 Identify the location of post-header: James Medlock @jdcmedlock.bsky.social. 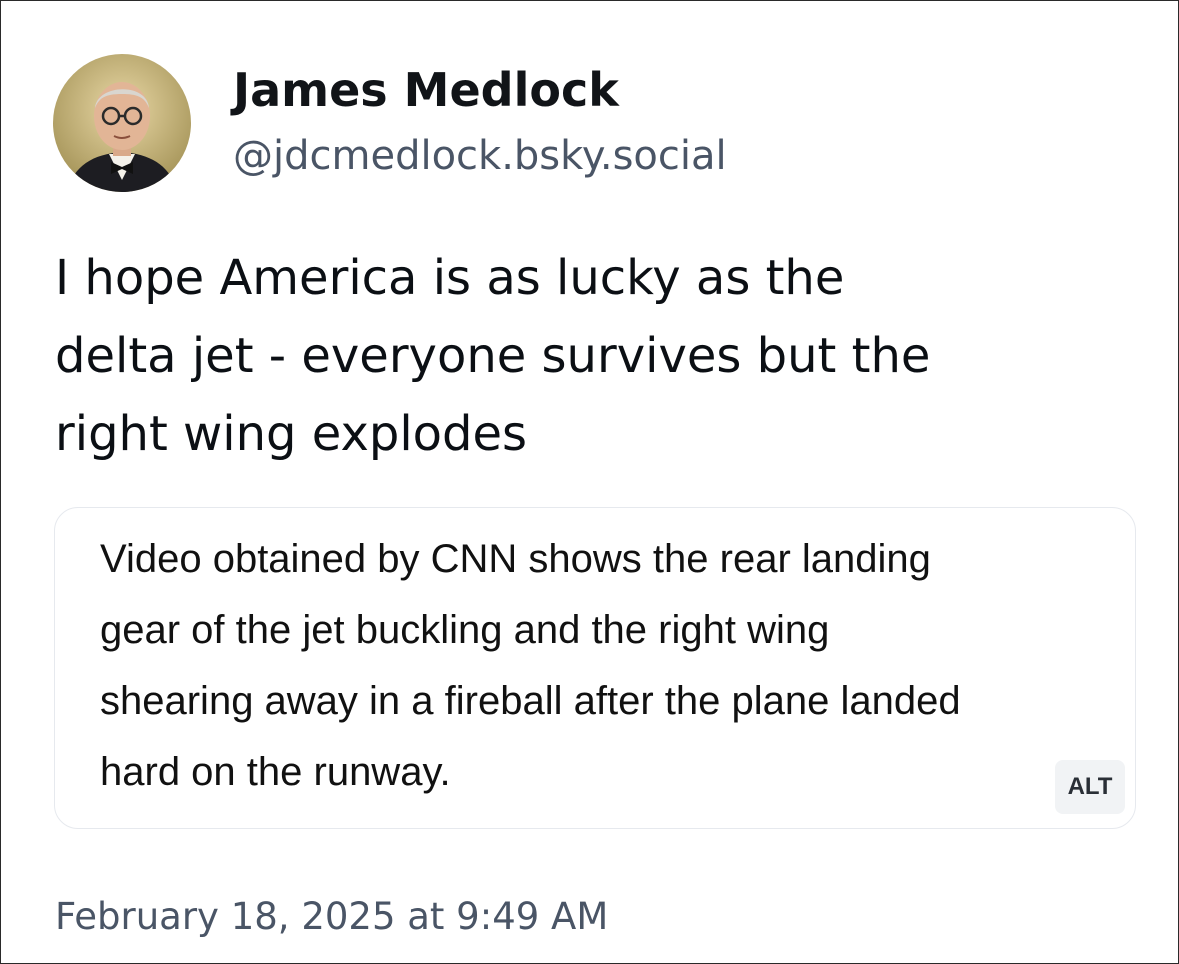
(390, 123).